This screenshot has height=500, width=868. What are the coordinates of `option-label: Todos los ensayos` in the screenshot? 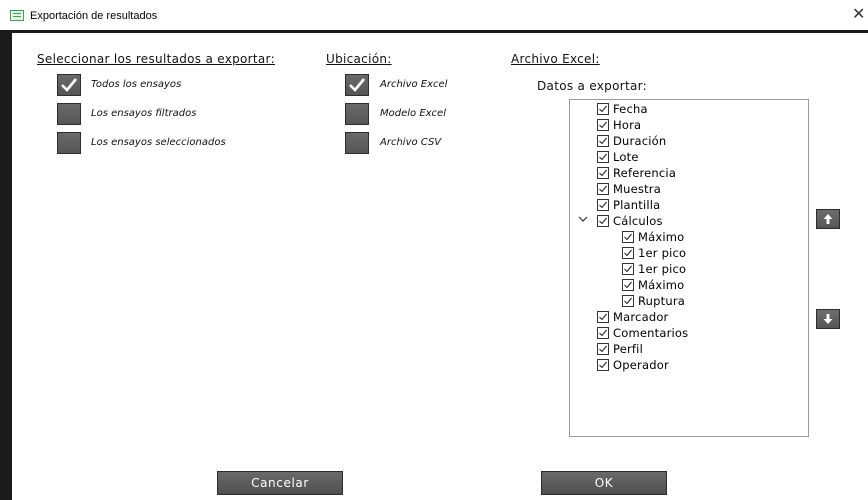 It's located at (136, 84).